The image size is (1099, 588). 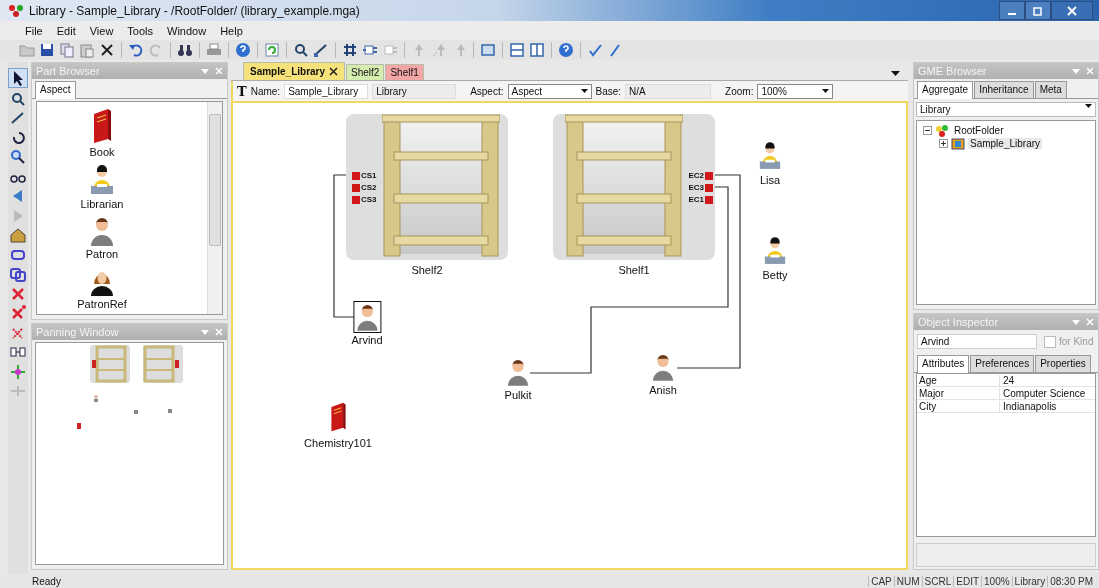 What do you see at coordinates (427, 187) in the screenshot?
I see `shelf-card: CS1 CS2 CS3` at bounding box center [427, 187].